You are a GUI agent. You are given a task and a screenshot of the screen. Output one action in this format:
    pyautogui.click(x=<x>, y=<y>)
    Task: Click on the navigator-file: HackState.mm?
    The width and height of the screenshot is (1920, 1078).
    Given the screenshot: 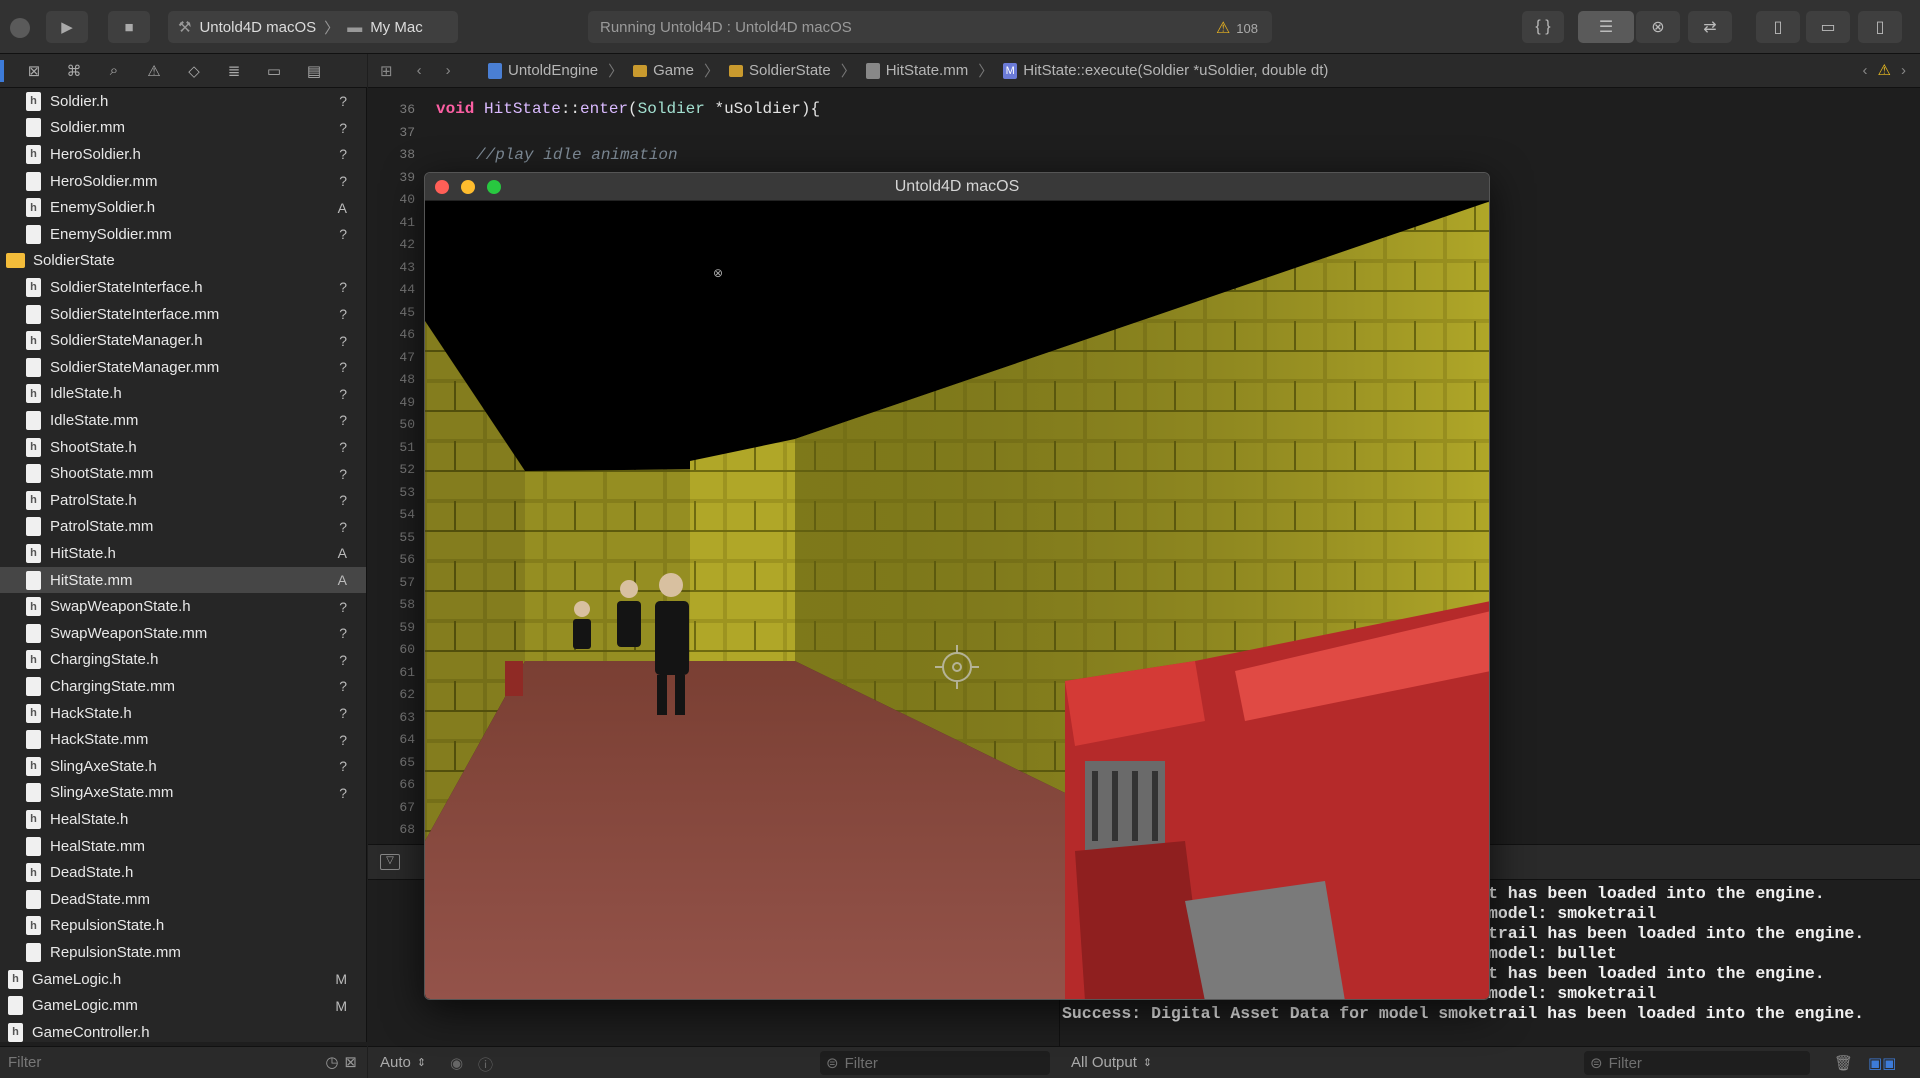 What is the action you would take?
    pyautogui.click(x=183, y=739)
    